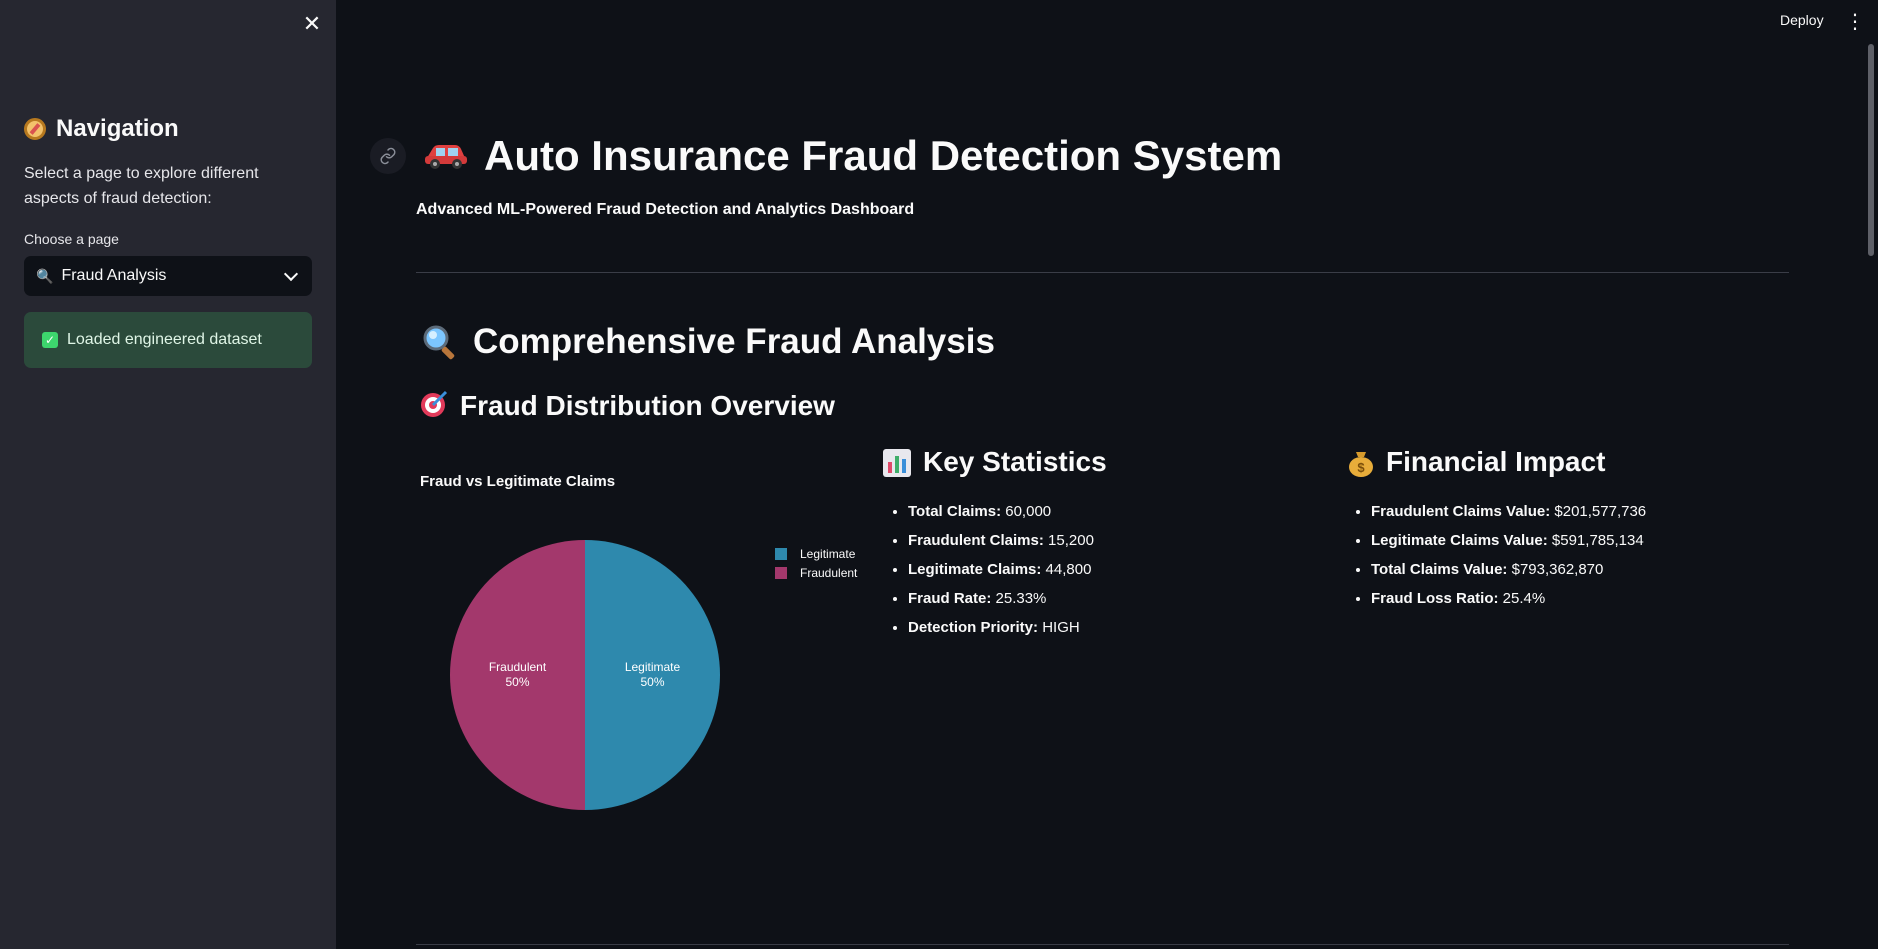 This screenshot has height=949, width=1878. I want to click on financial-stat-value: $591,785,134, so click(1595, 540).